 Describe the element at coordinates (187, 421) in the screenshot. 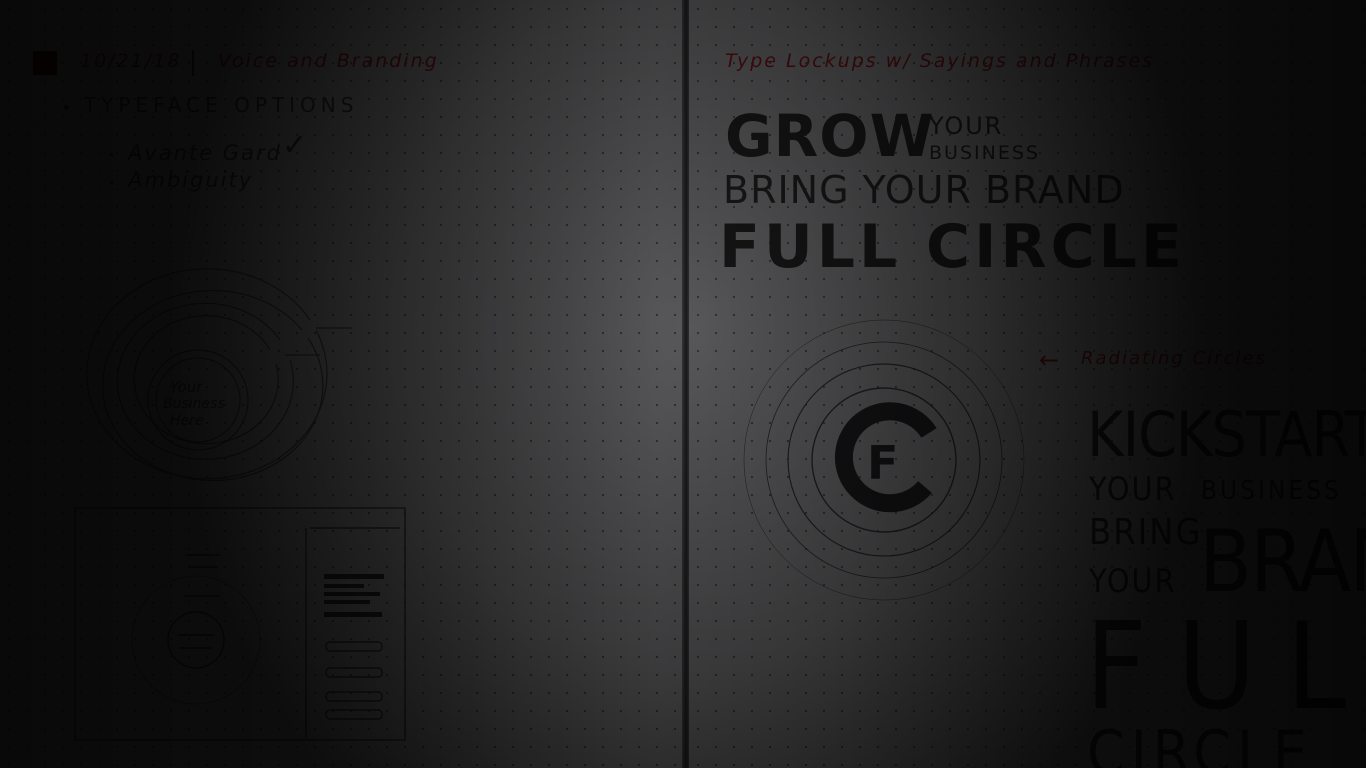

I see `logo-text-line-3: Here` at that location.